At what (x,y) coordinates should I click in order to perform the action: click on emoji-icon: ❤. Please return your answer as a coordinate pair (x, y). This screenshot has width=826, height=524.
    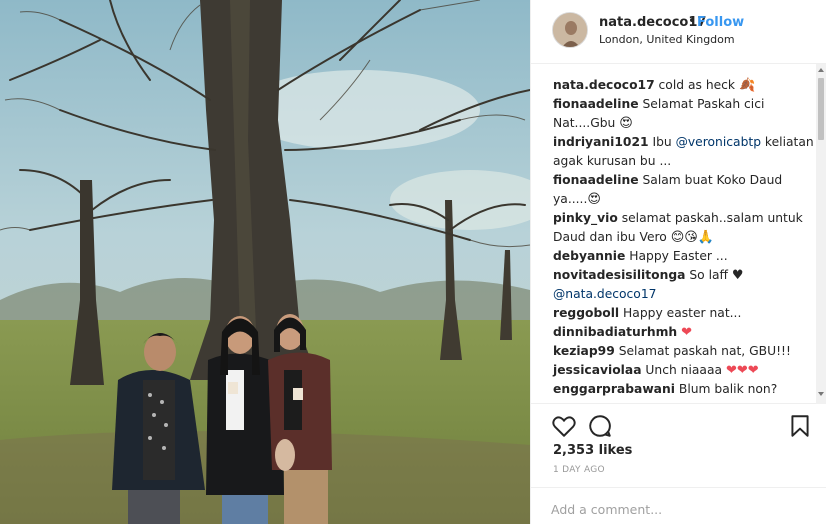
    Looking at the image, I should click on (687, 332).